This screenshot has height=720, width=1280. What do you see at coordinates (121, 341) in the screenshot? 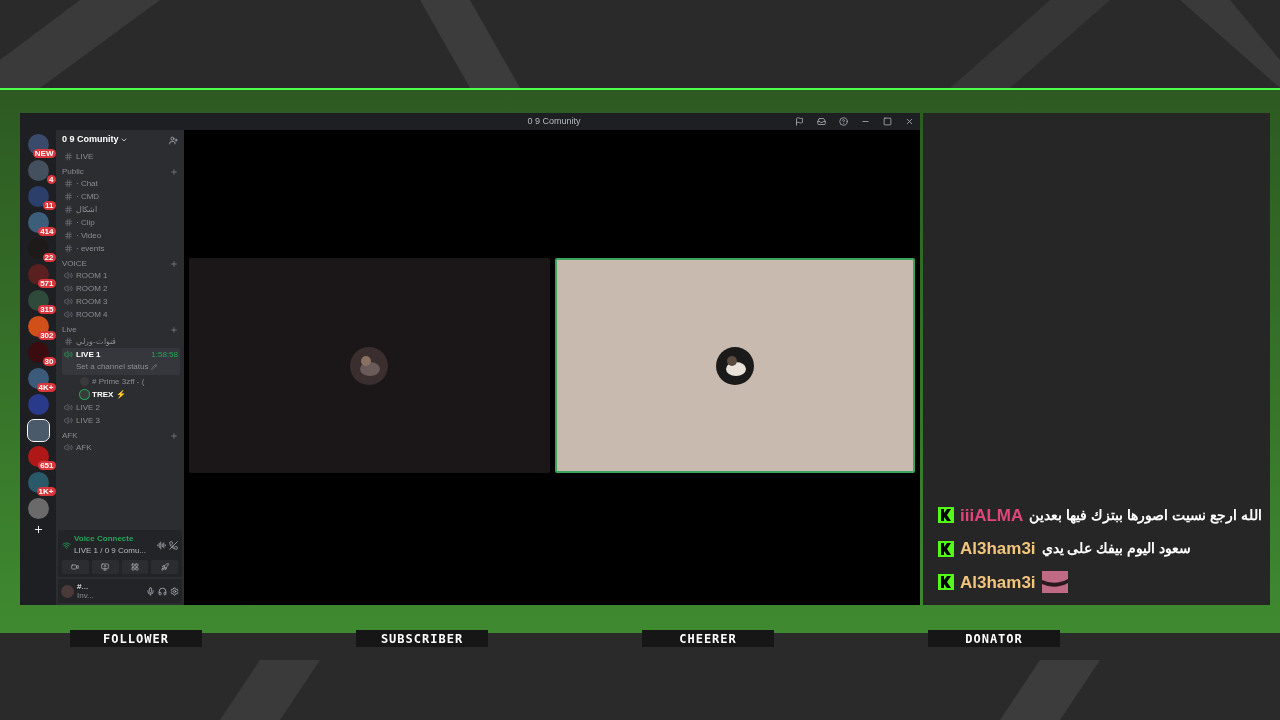
I see `channel-item: قنوات-ورلي` at bounding box center [121, 341].